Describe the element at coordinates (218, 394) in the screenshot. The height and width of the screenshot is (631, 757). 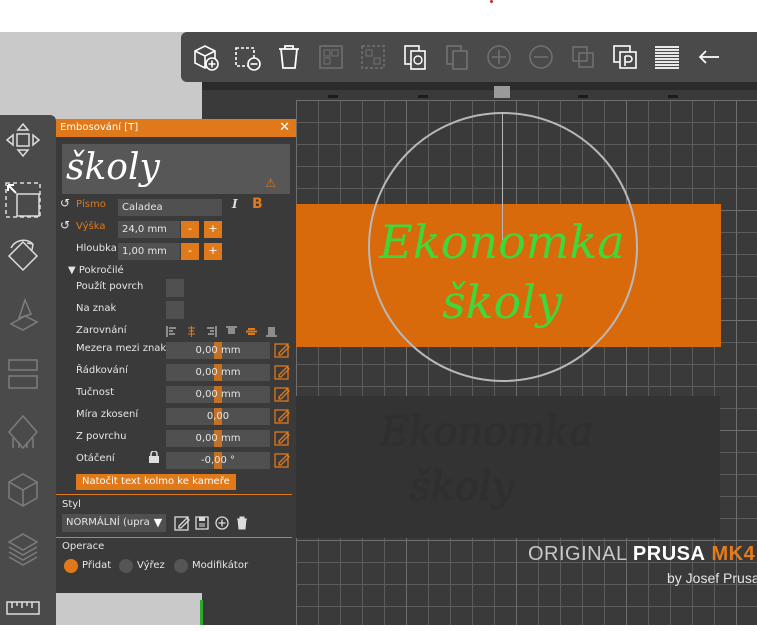
I see `boldness-slider: 0,00 mm` at that location.